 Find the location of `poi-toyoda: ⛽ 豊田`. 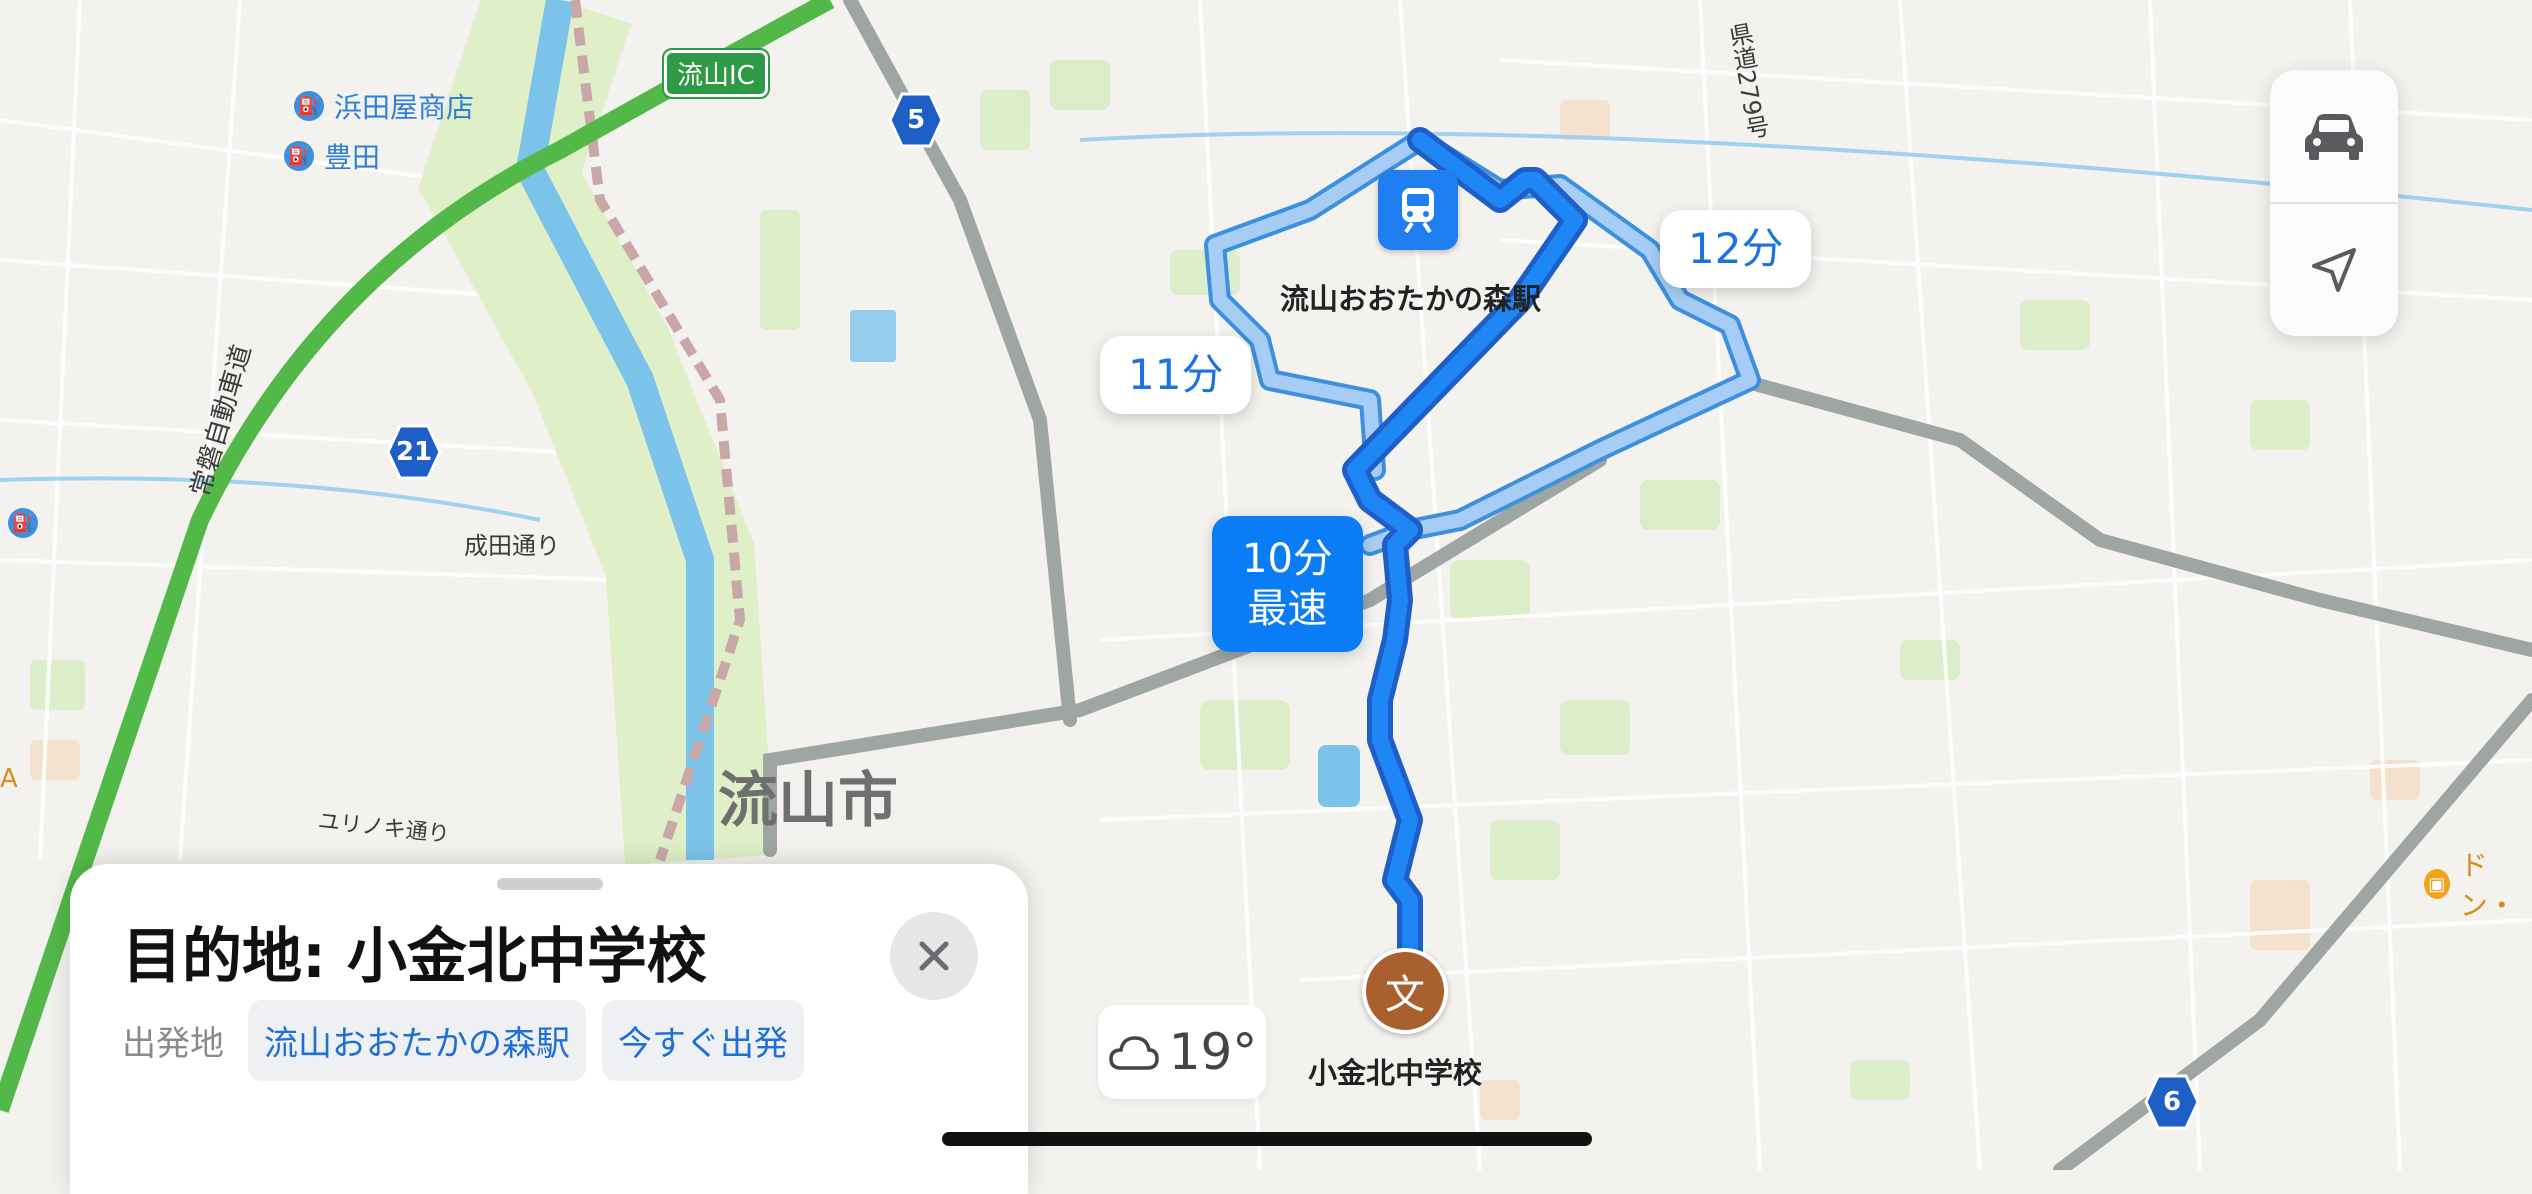

poi-toyoda: ⛽ 豊田 is located at coordinates (332, 156).